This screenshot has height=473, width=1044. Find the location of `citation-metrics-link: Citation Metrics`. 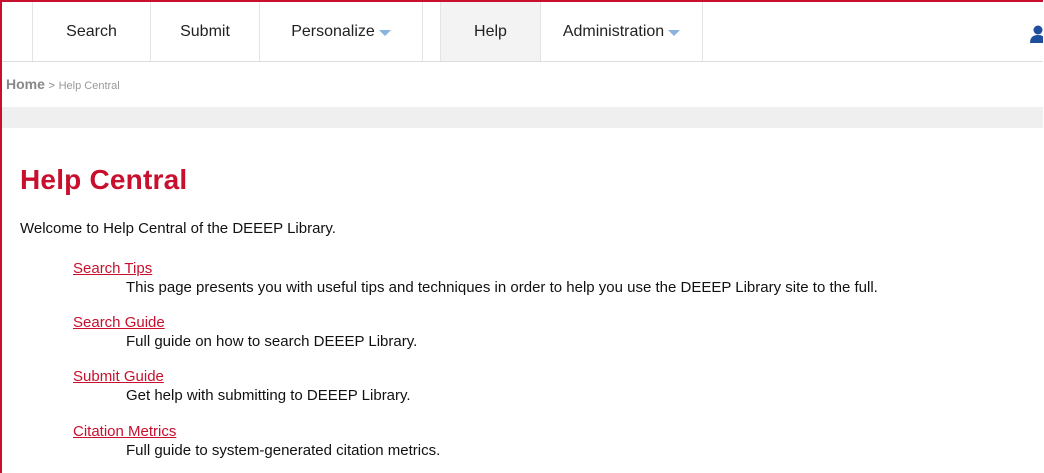

citation-metrics-link: Citation Metrics is located at coordinates (256, 432).